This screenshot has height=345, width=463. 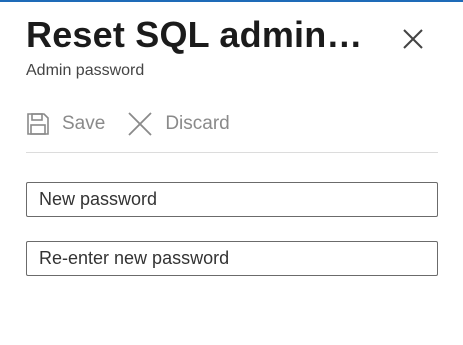 What do you see at coordinates (197, 123) in the screenshot?
I see `discard-label: Discard` at bounding box center [197, 123].